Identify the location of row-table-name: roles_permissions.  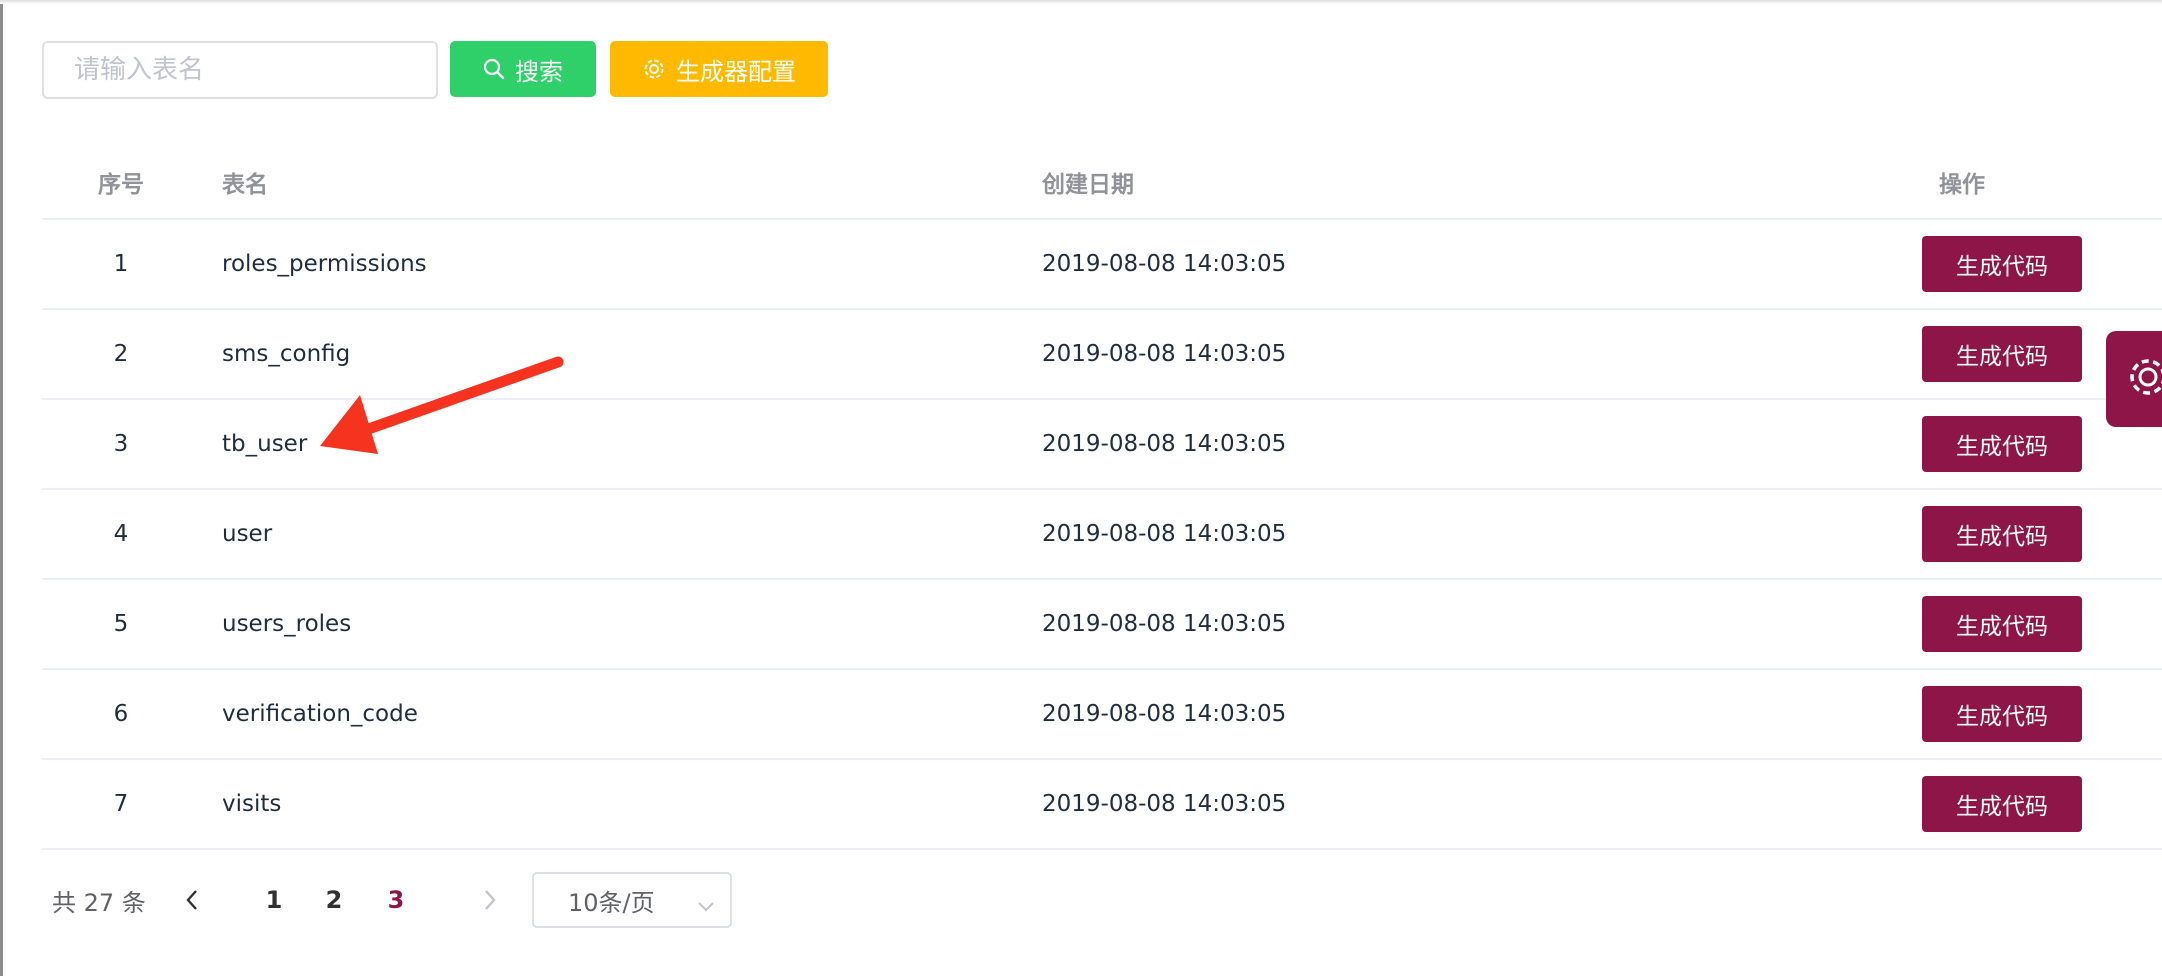
(324, 264).